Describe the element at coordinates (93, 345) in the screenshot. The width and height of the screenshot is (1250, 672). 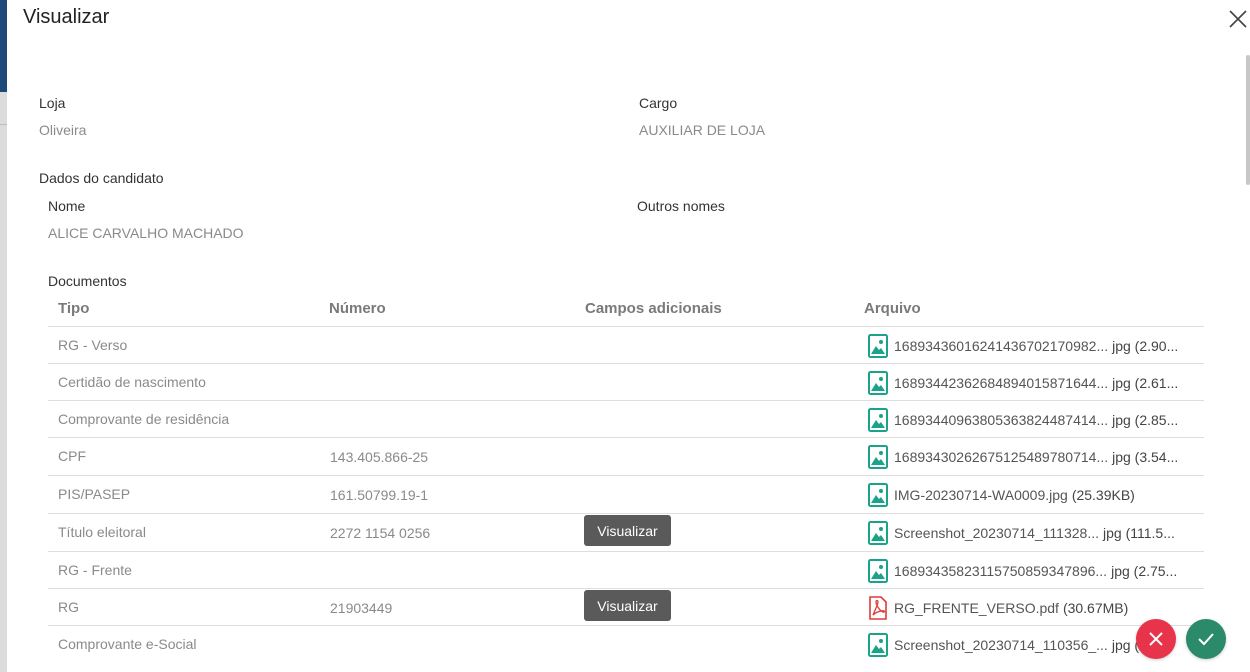
I see `document-type: RG - Verso` at that location.